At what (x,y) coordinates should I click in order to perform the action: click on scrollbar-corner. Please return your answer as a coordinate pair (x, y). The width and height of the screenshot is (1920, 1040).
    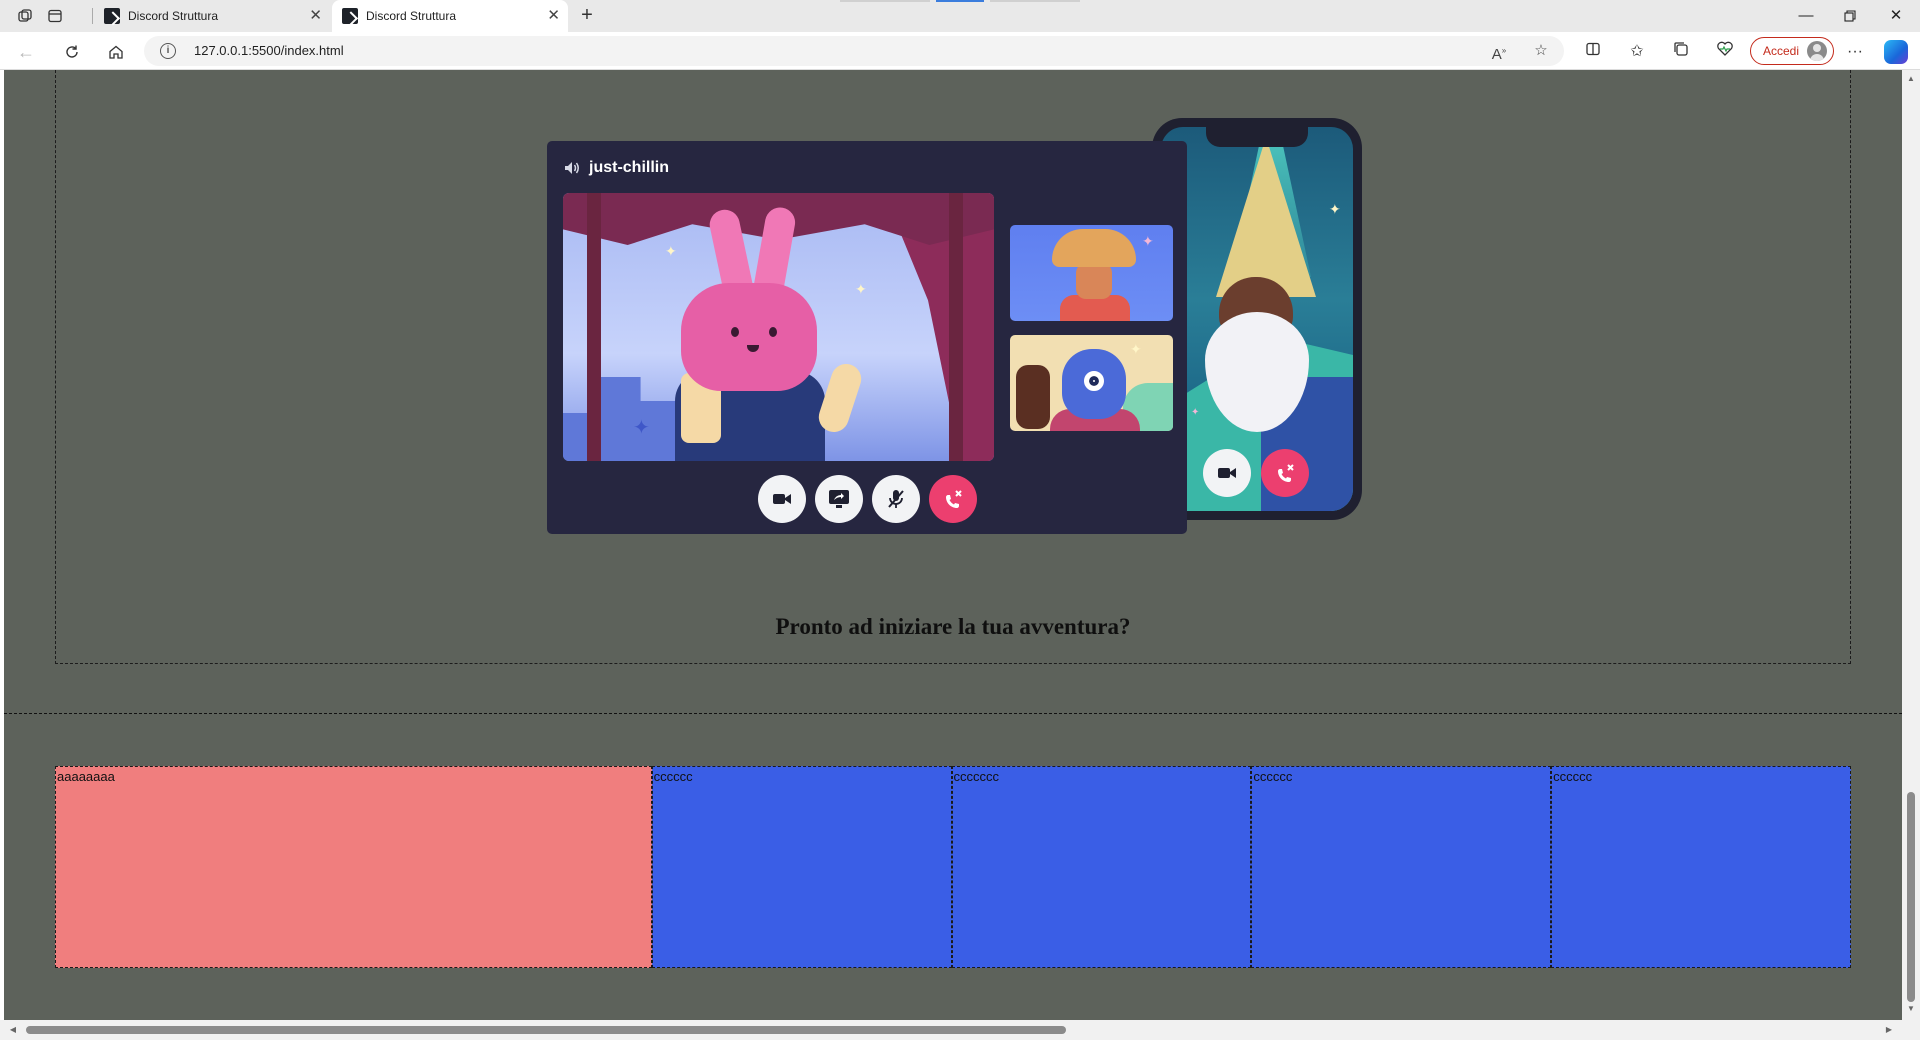
    Looking at the image, I should click on (1911, 1030).